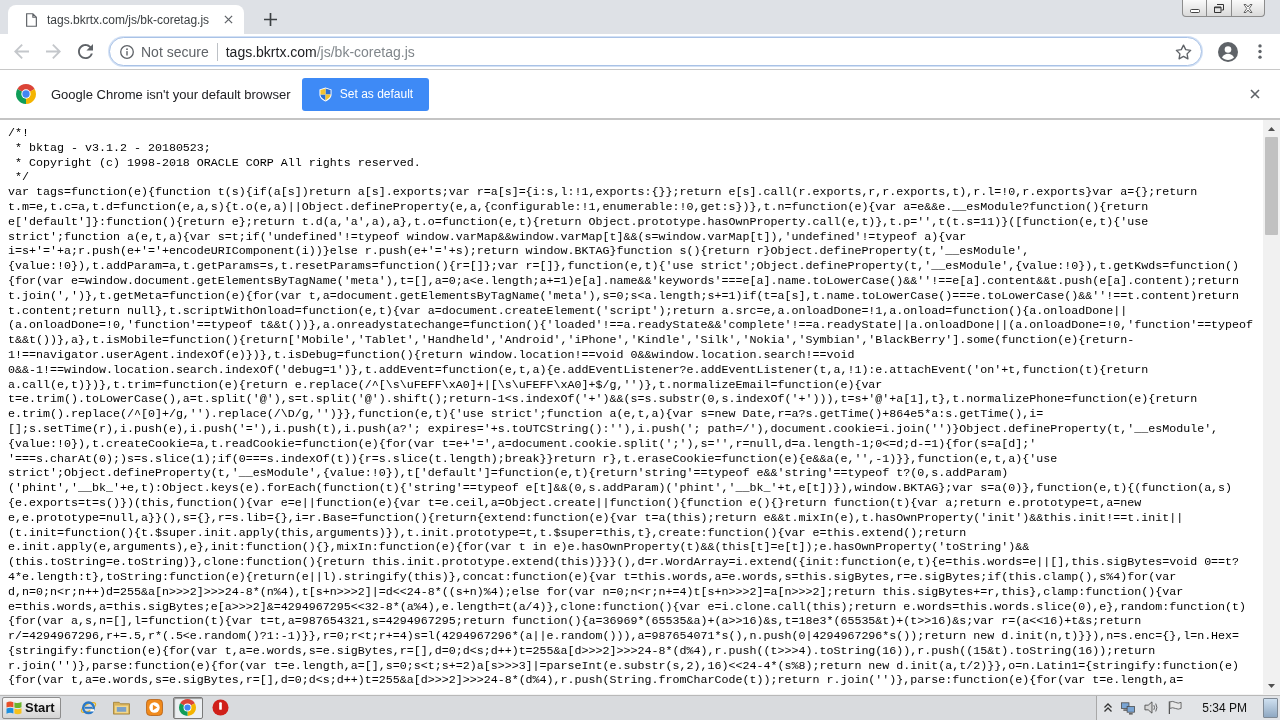 This screenshot has height=720, width=1280. I want to click on restore-icon, so click(1219, 8).